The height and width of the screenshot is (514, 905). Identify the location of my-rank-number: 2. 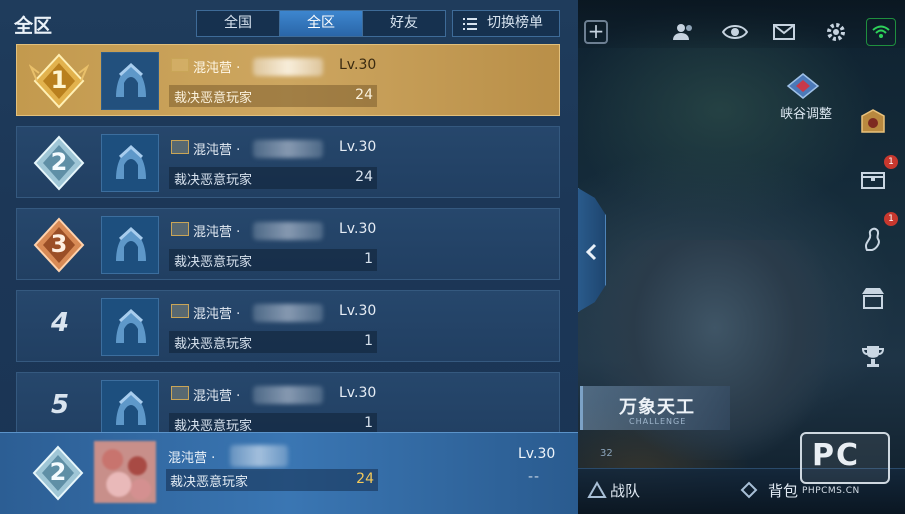
(58, 472).